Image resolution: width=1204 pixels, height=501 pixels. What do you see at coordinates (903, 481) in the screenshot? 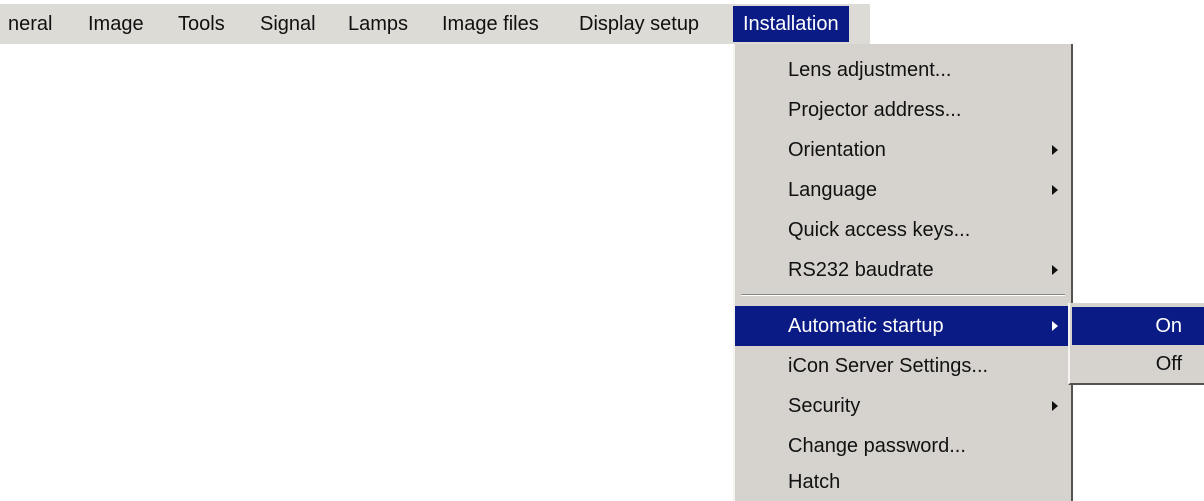
I see `menu-item-hatch: Hatch` at bounding box center [903, 481].